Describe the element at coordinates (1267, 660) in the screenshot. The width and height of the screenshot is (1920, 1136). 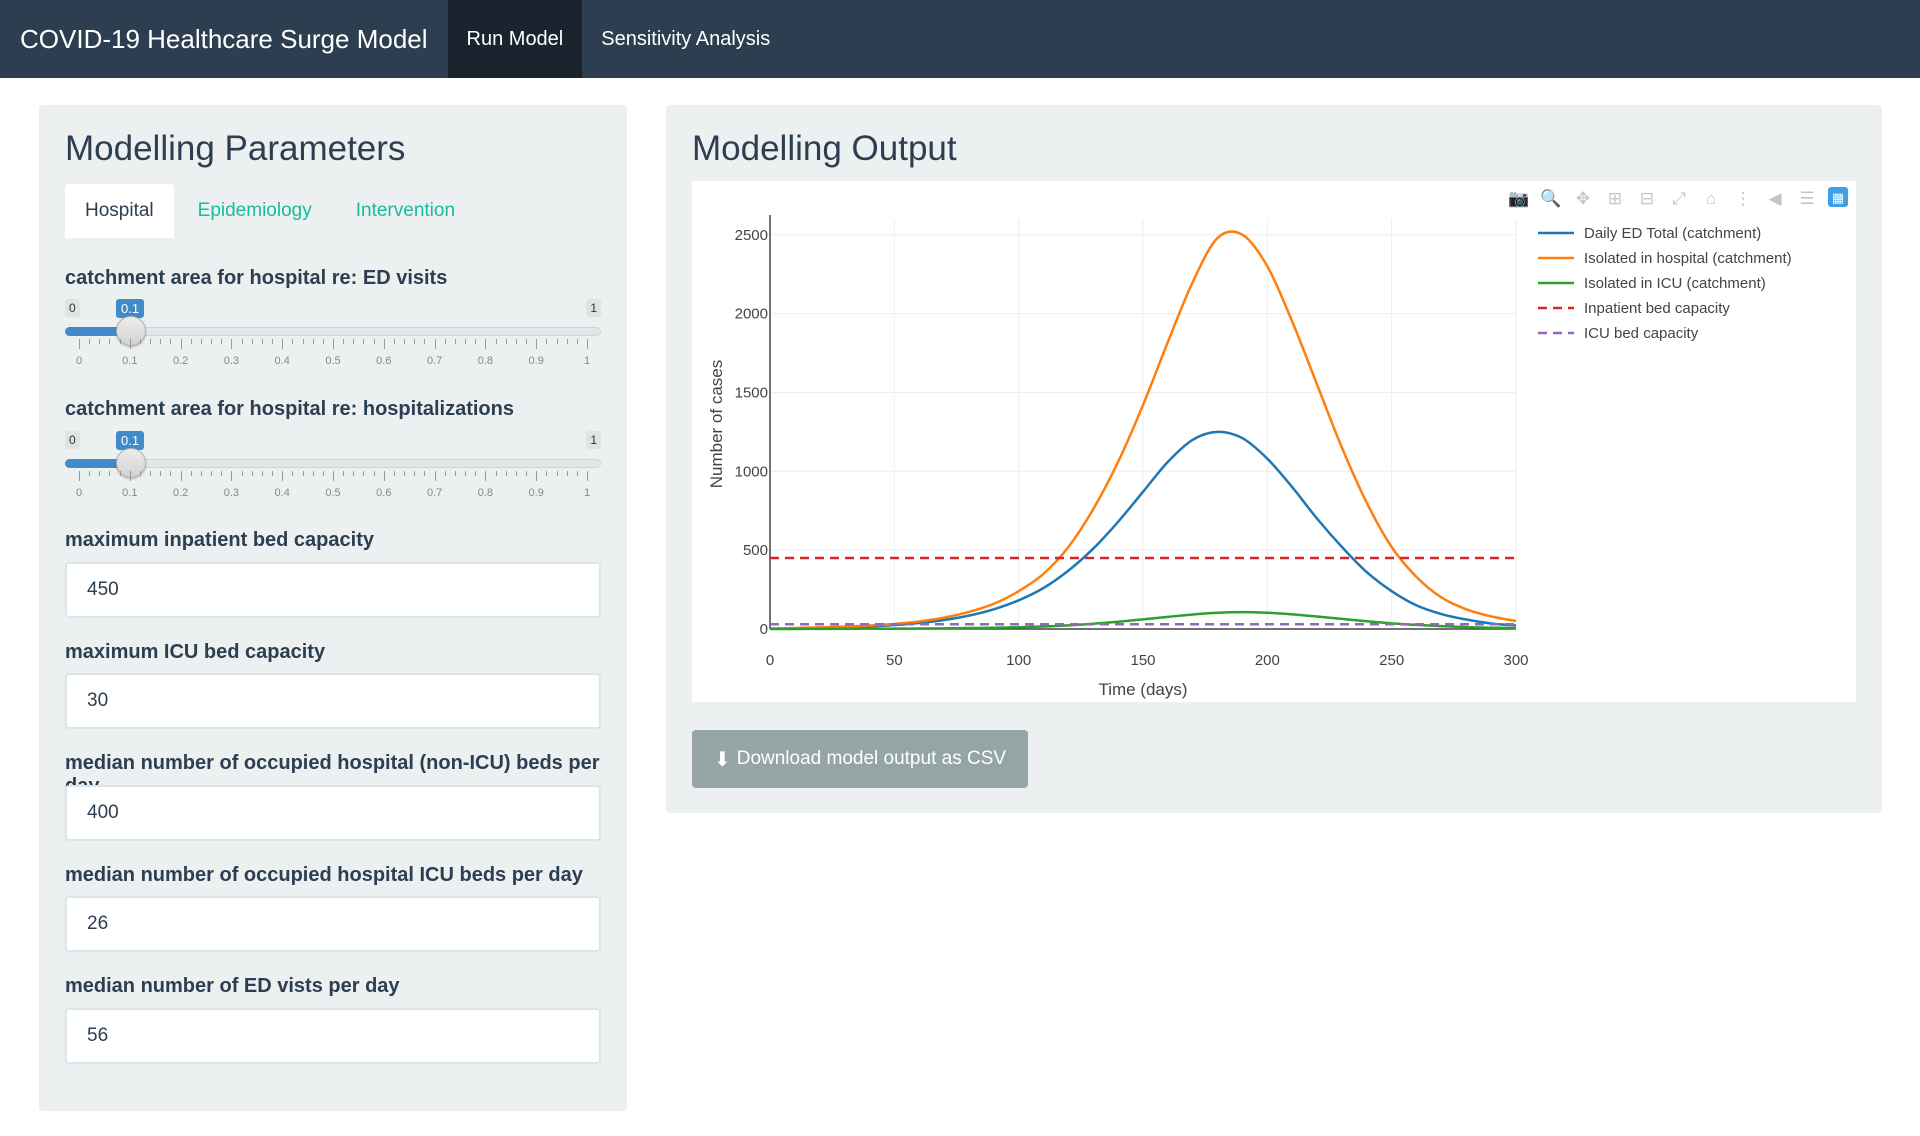
I see `x-tick-label: 200` at that location.